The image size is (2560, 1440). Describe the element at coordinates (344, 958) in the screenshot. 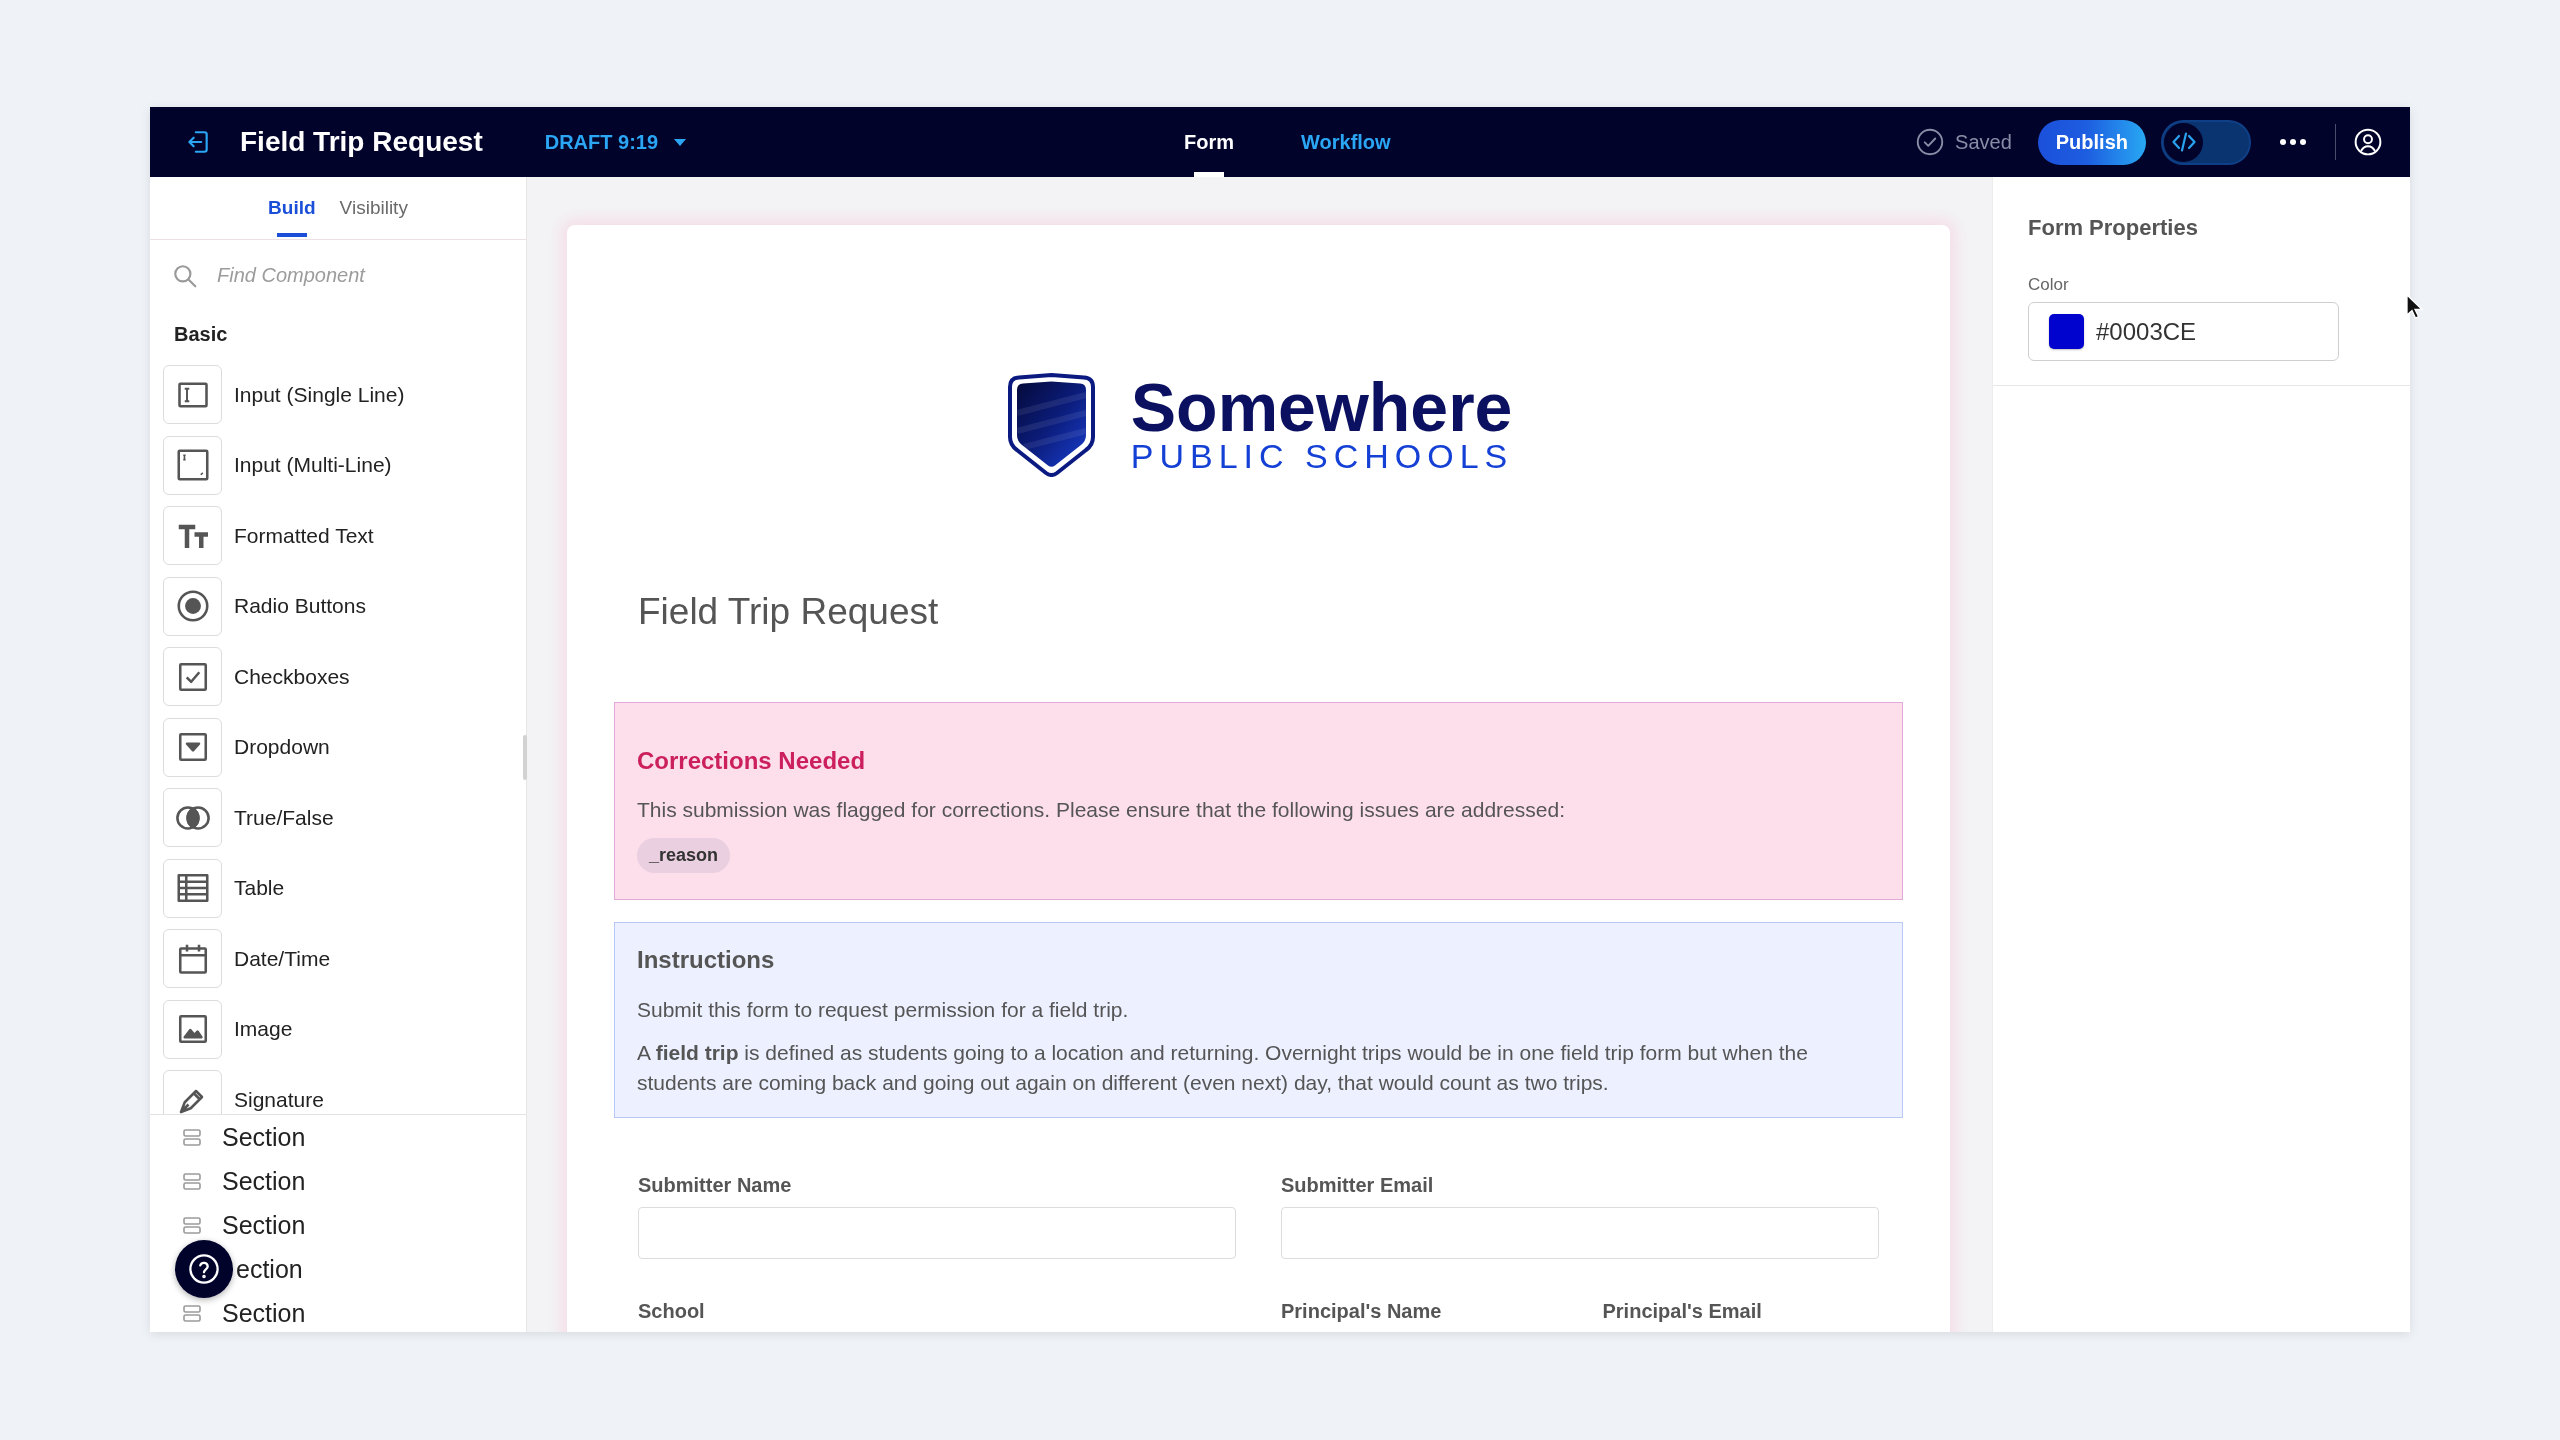

I see `component-item: Date/Time` at that location.